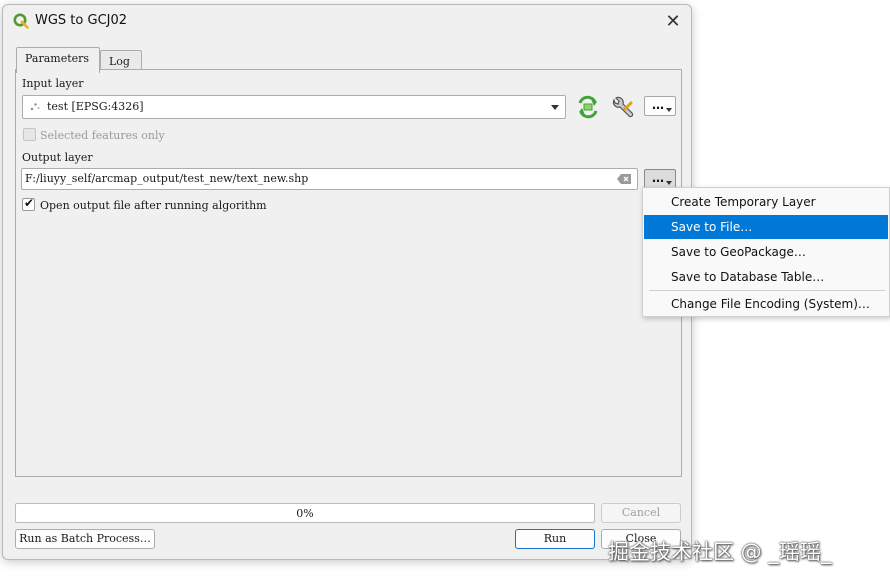 The width and height of the screenshot is (890, 584). Describe the element at coordinates (21, 21) in the screenshot. I see `qgis-logo-icon` at that location.